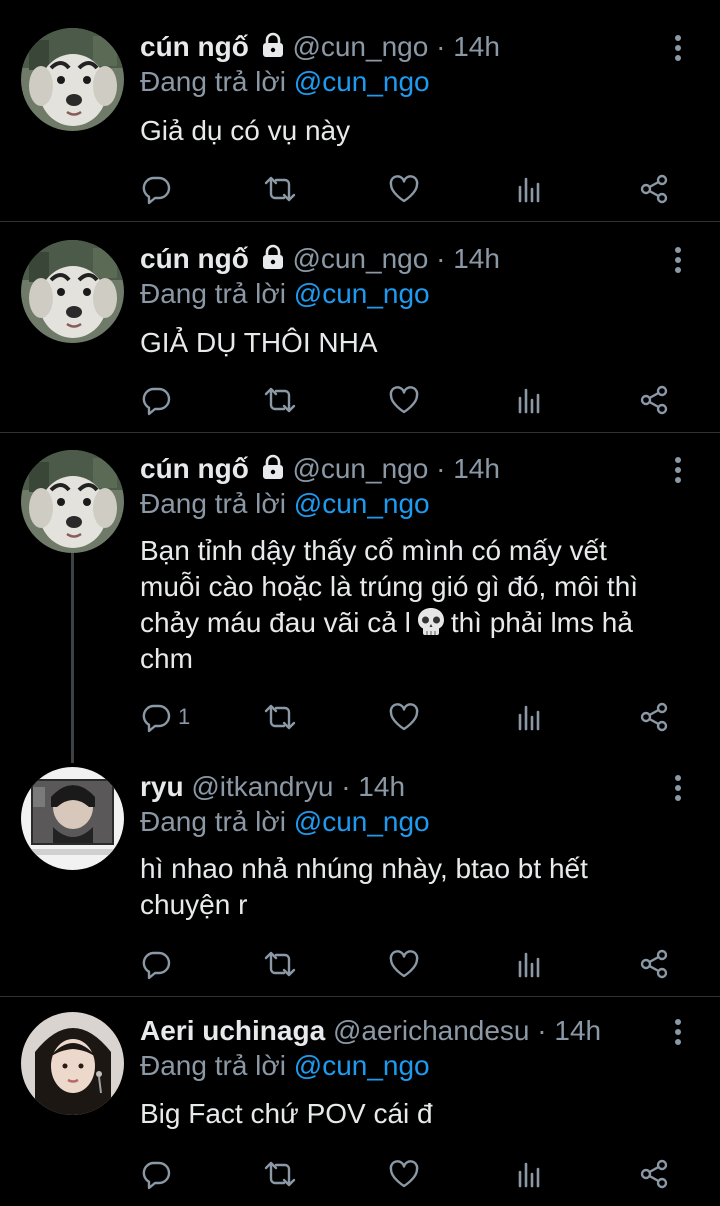  Describe the element at coordinates (162, 786) in the screenshot. I see `display-name: ryu` at that location.